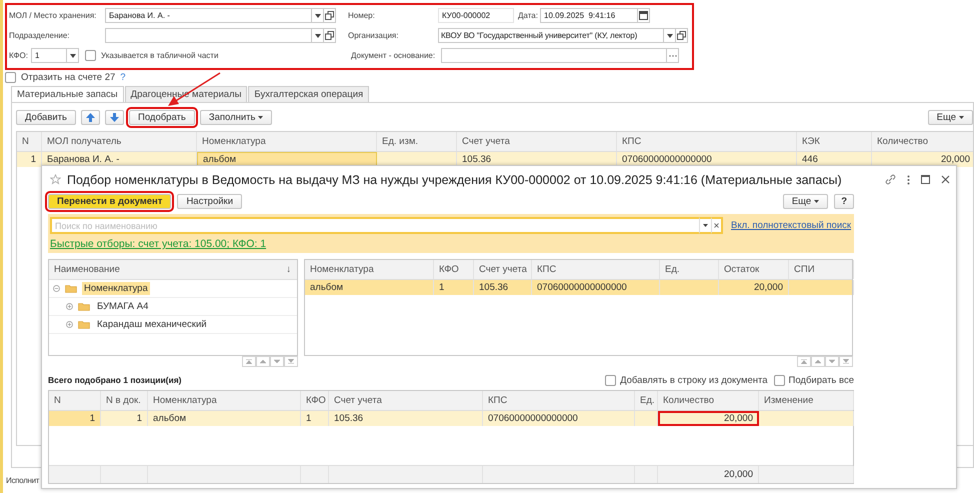 The width and height of the screenshot is (974, 493). I want to click on tree-item: Номенклатура, so click(116, 288).